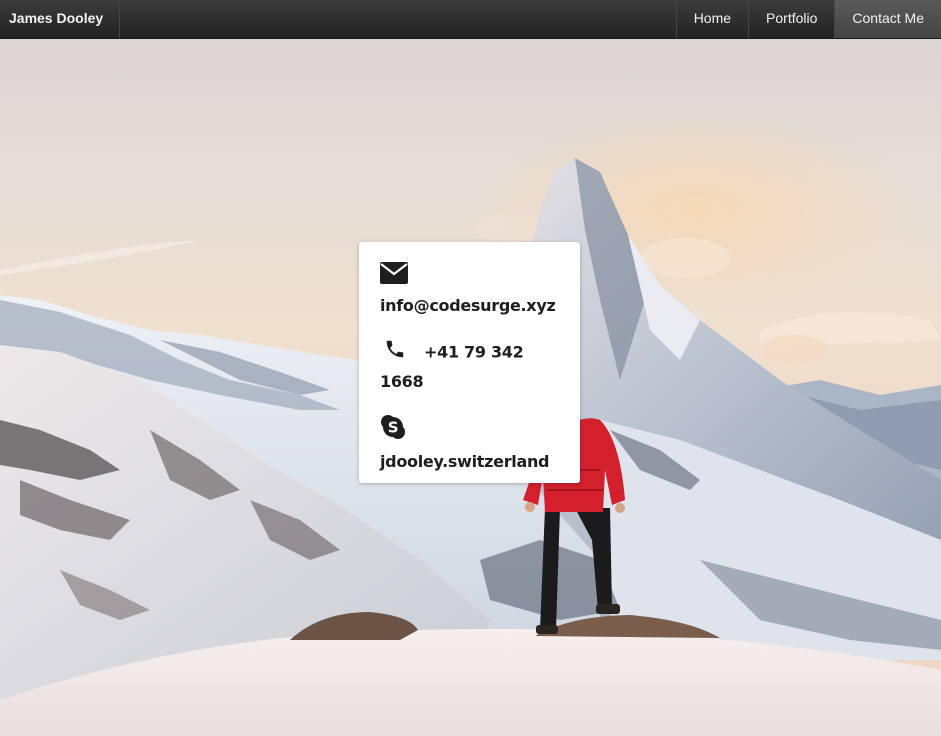  I want to click on email-link: info@codesurge.xyz, so click(468, 305).